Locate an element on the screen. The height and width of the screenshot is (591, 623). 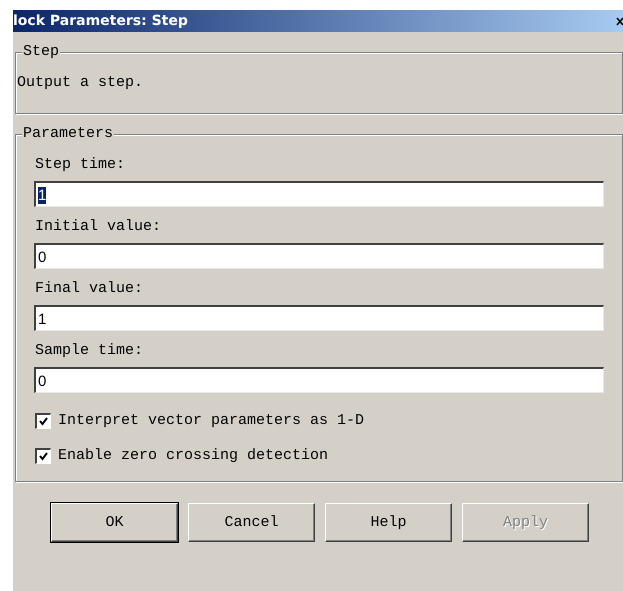
dialog-button: Help is located at coordinates (388, 522).